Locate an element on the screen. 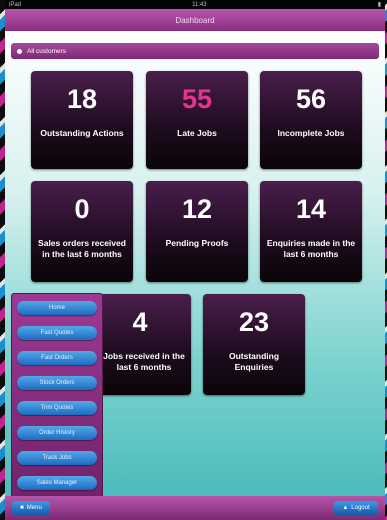 This screenshot has width=387, height=520. menu-button-label: Menu is located at coordinates (34, 508).